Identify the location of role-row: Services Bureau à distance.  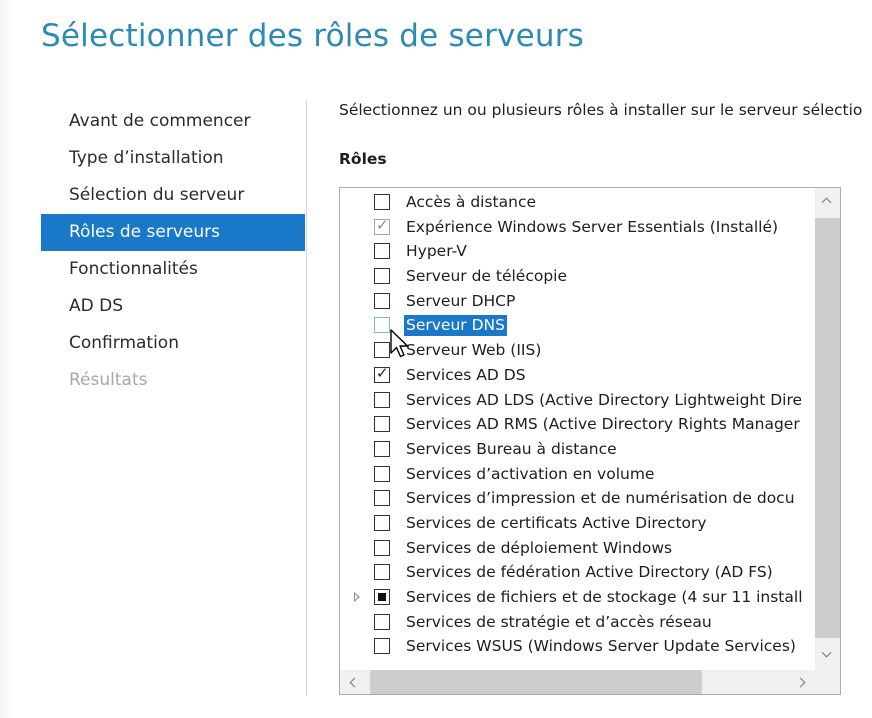
(578, 450).